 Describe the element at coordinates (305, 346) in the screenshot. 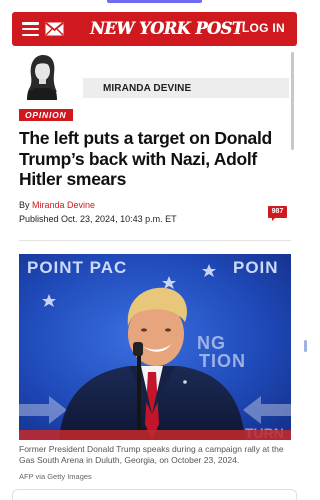

I see `side-scroll-handle` at that location.